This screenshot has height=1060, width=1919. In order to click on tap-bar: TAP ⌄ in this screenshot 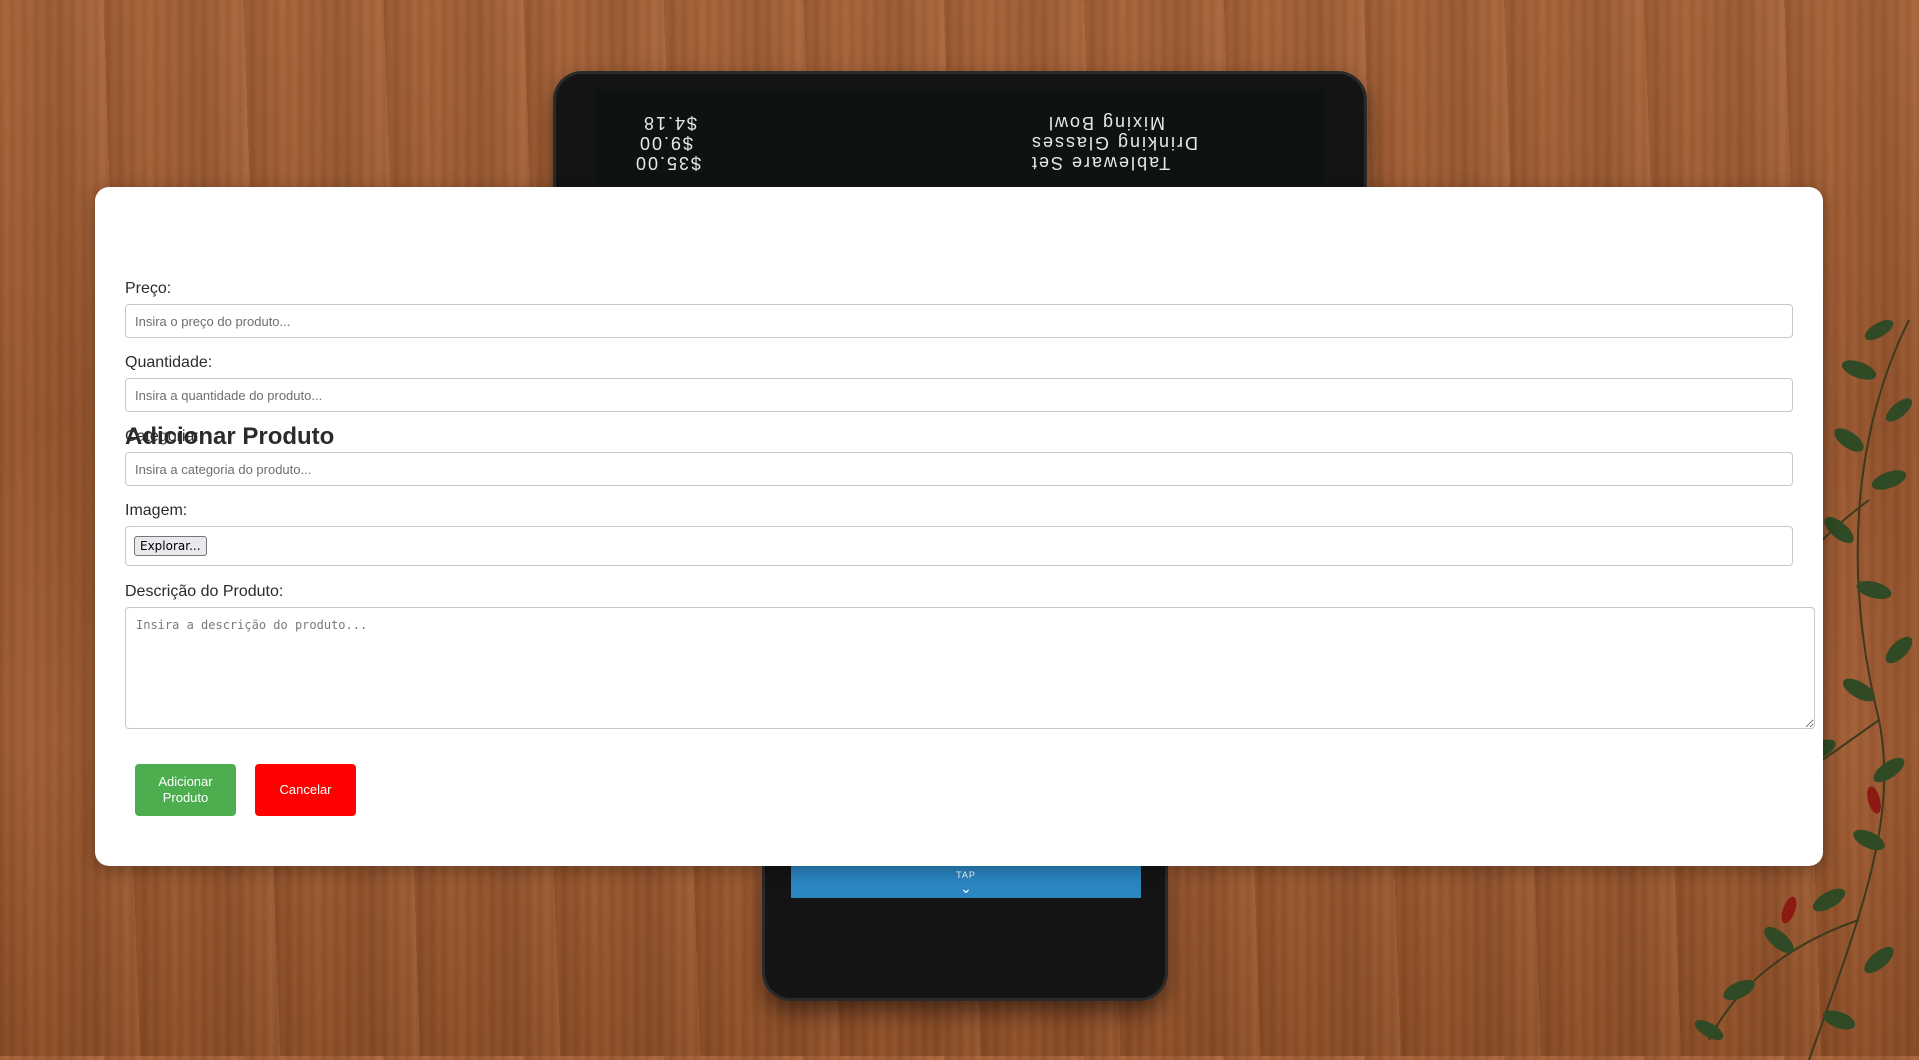, I will do `click(966, 882)`.